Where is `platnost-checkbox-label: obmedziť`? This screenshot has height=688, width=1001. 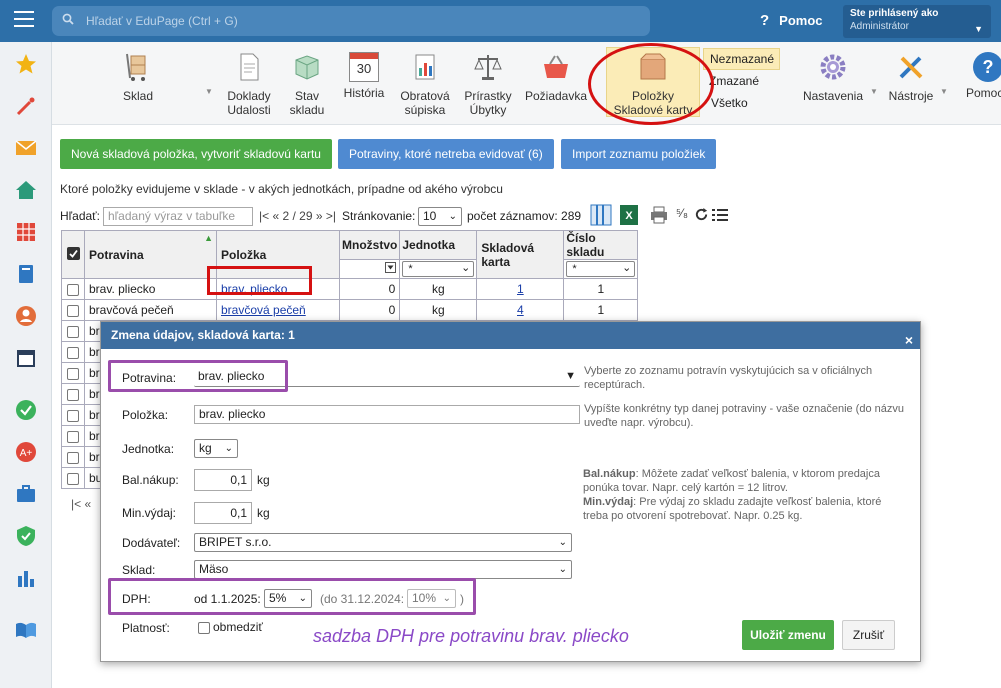 platnost-checkbox-label: obmedziť is located at coordinates (238, 627).